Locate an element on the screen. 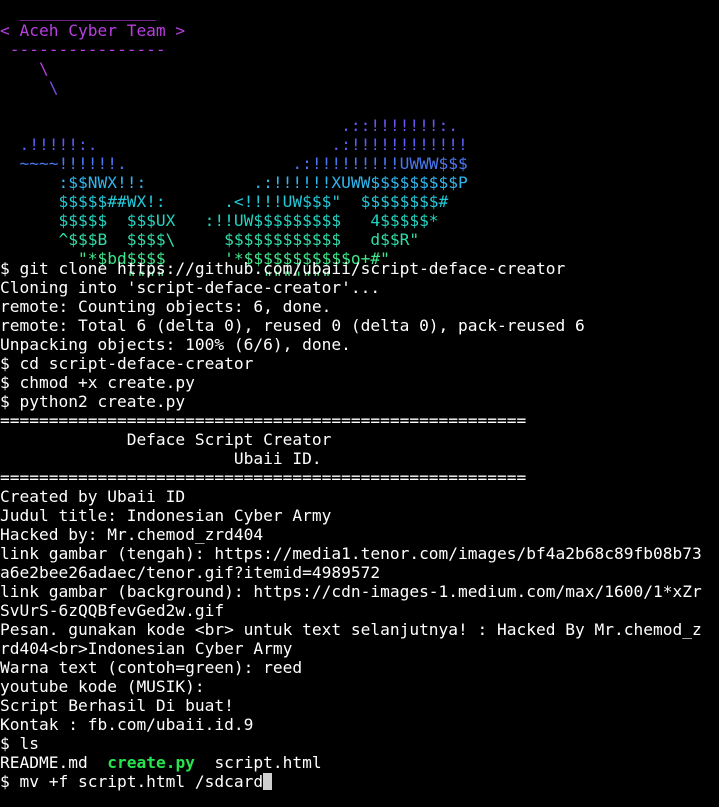 Image resolution: width=719 pixels, height=807 pixels. current-command: $ mv +f script.html /sdcard is located at coordinates (131, 781).